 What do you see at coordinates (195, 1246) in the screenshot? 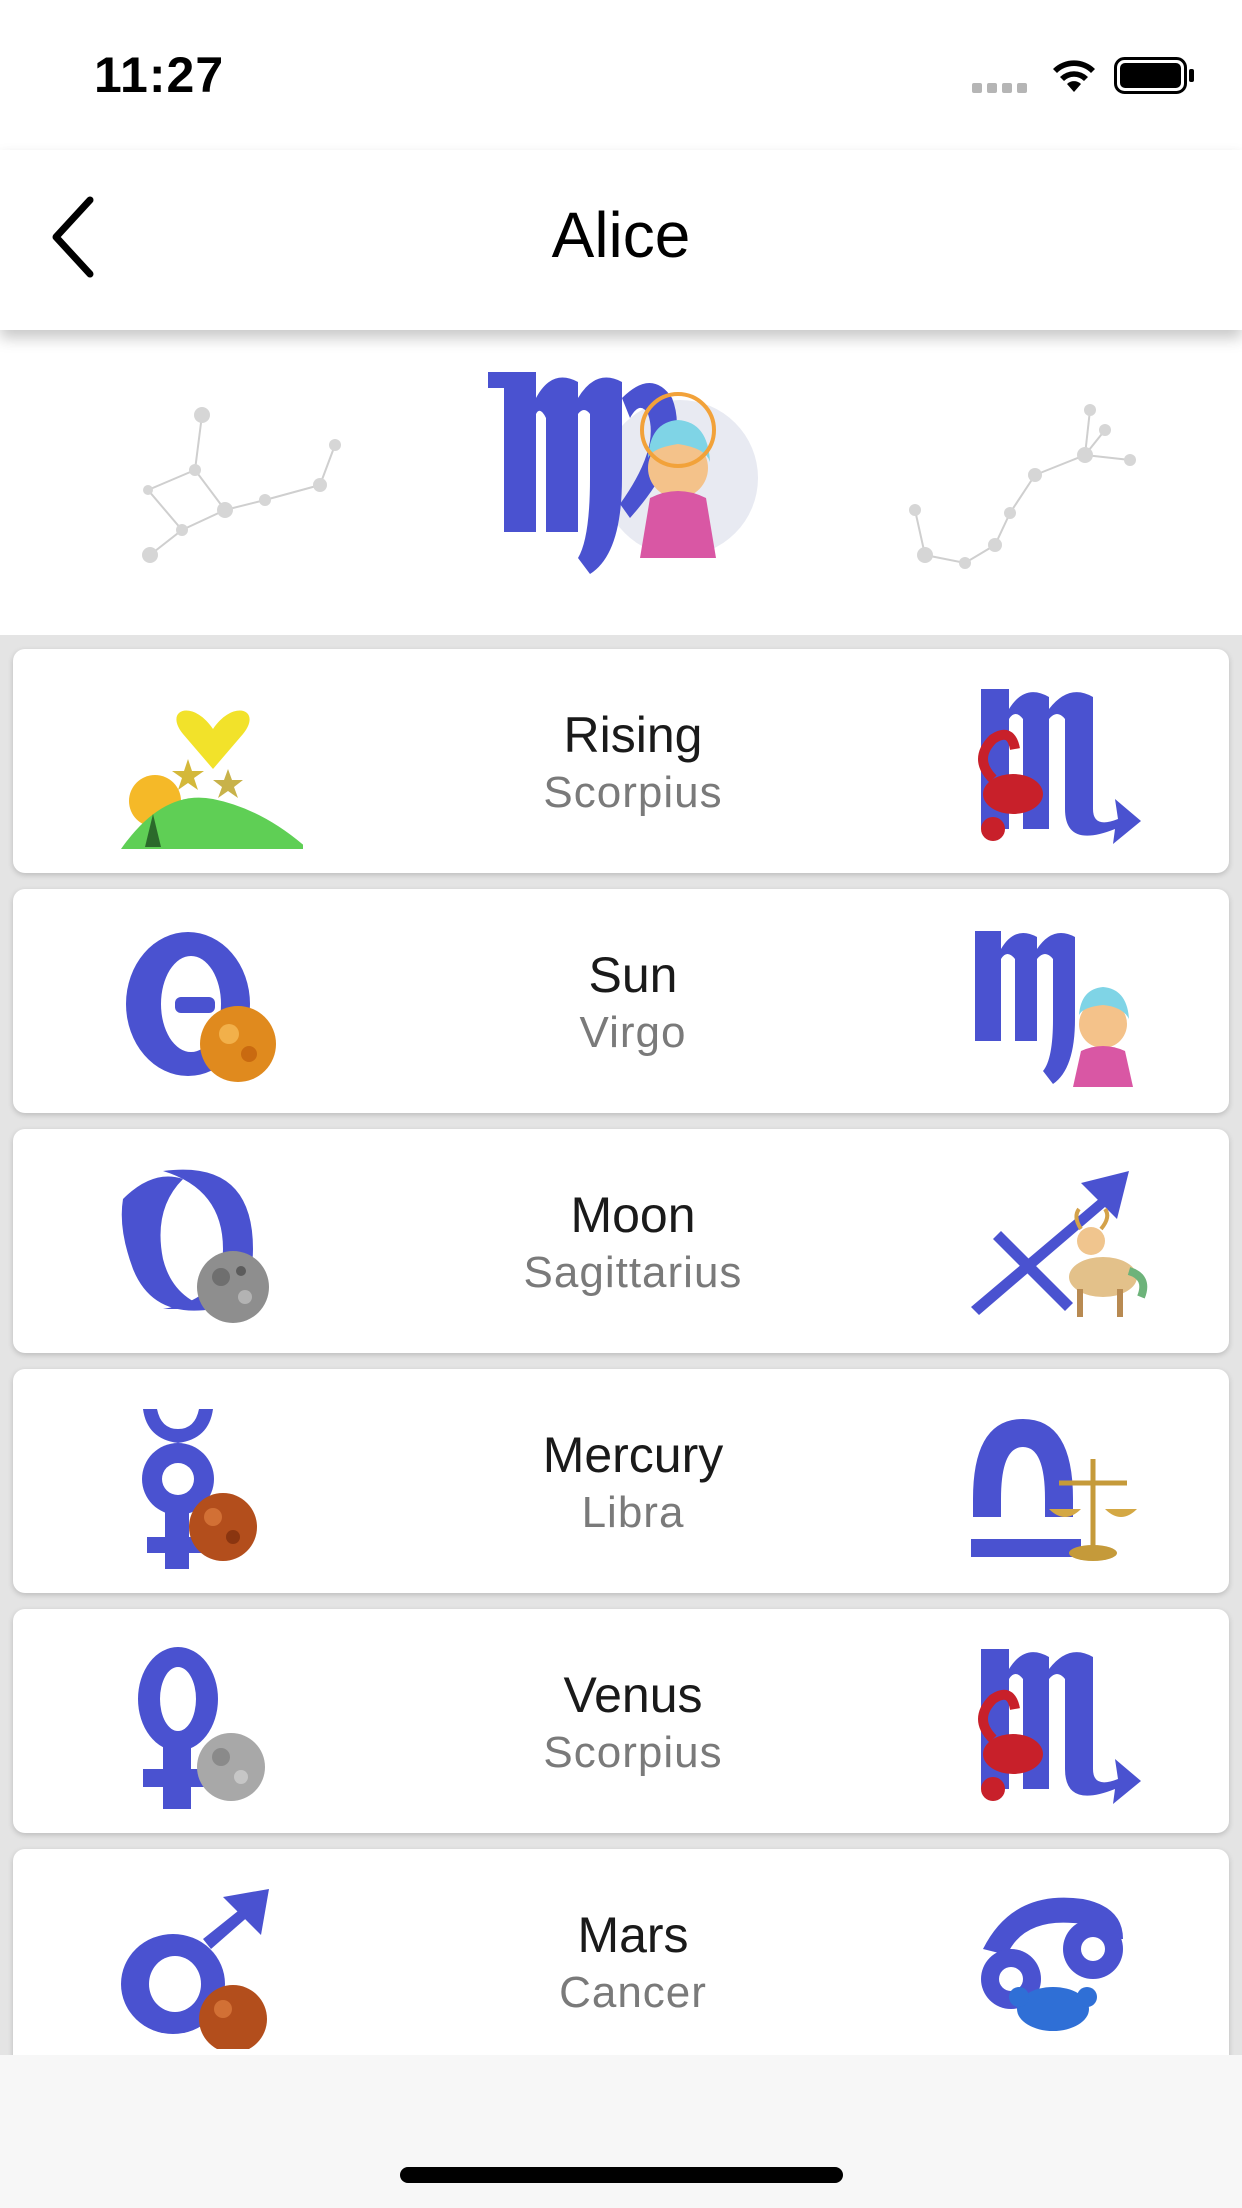
I see `moon-planet-icon` at bounding box center [195, 1246].